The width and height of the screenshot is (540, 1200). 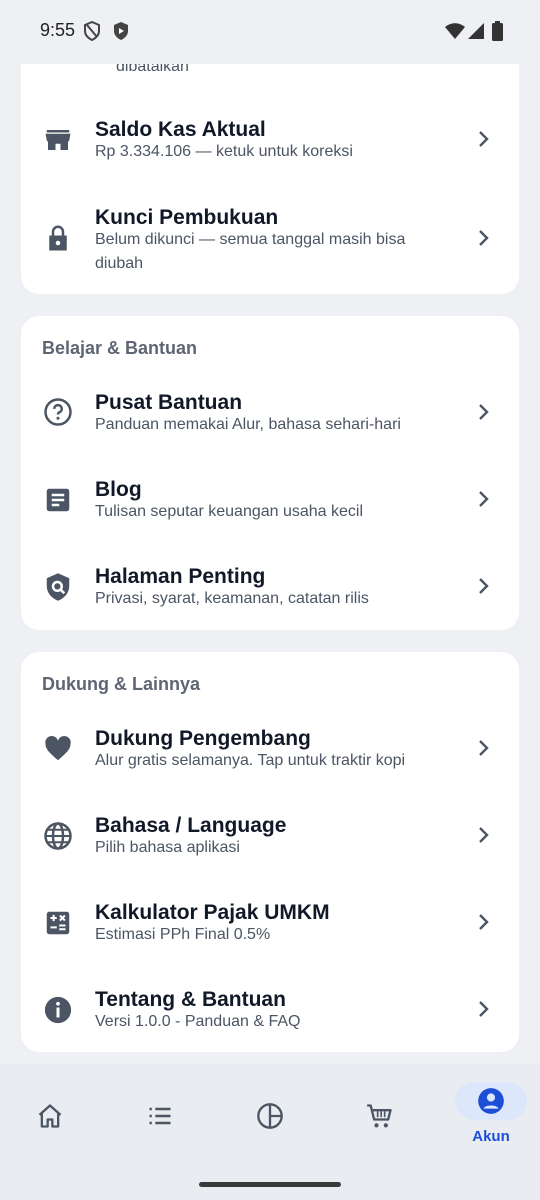 What do you see at coordinates (58, 587) in the screenshot?
I see `shield-search-icon` at bounding box center [58, 587].